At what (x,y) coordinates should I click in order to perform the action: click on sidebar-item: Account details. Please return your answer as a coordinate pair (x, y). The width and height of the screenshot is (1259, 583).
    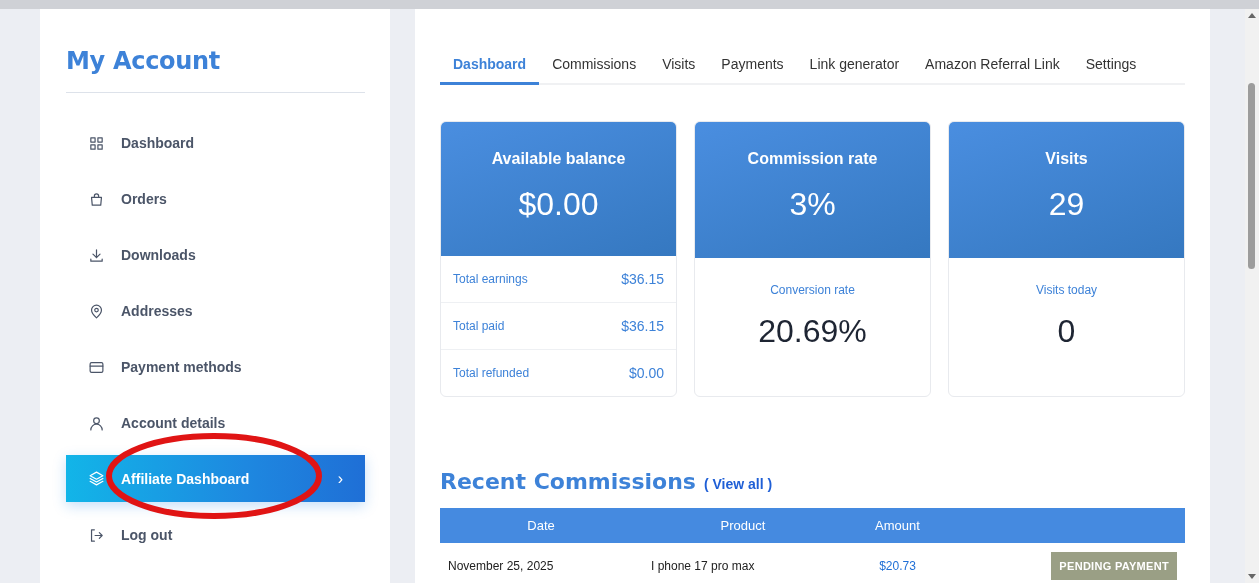
    Looking at the image, I should click on (215, 423).